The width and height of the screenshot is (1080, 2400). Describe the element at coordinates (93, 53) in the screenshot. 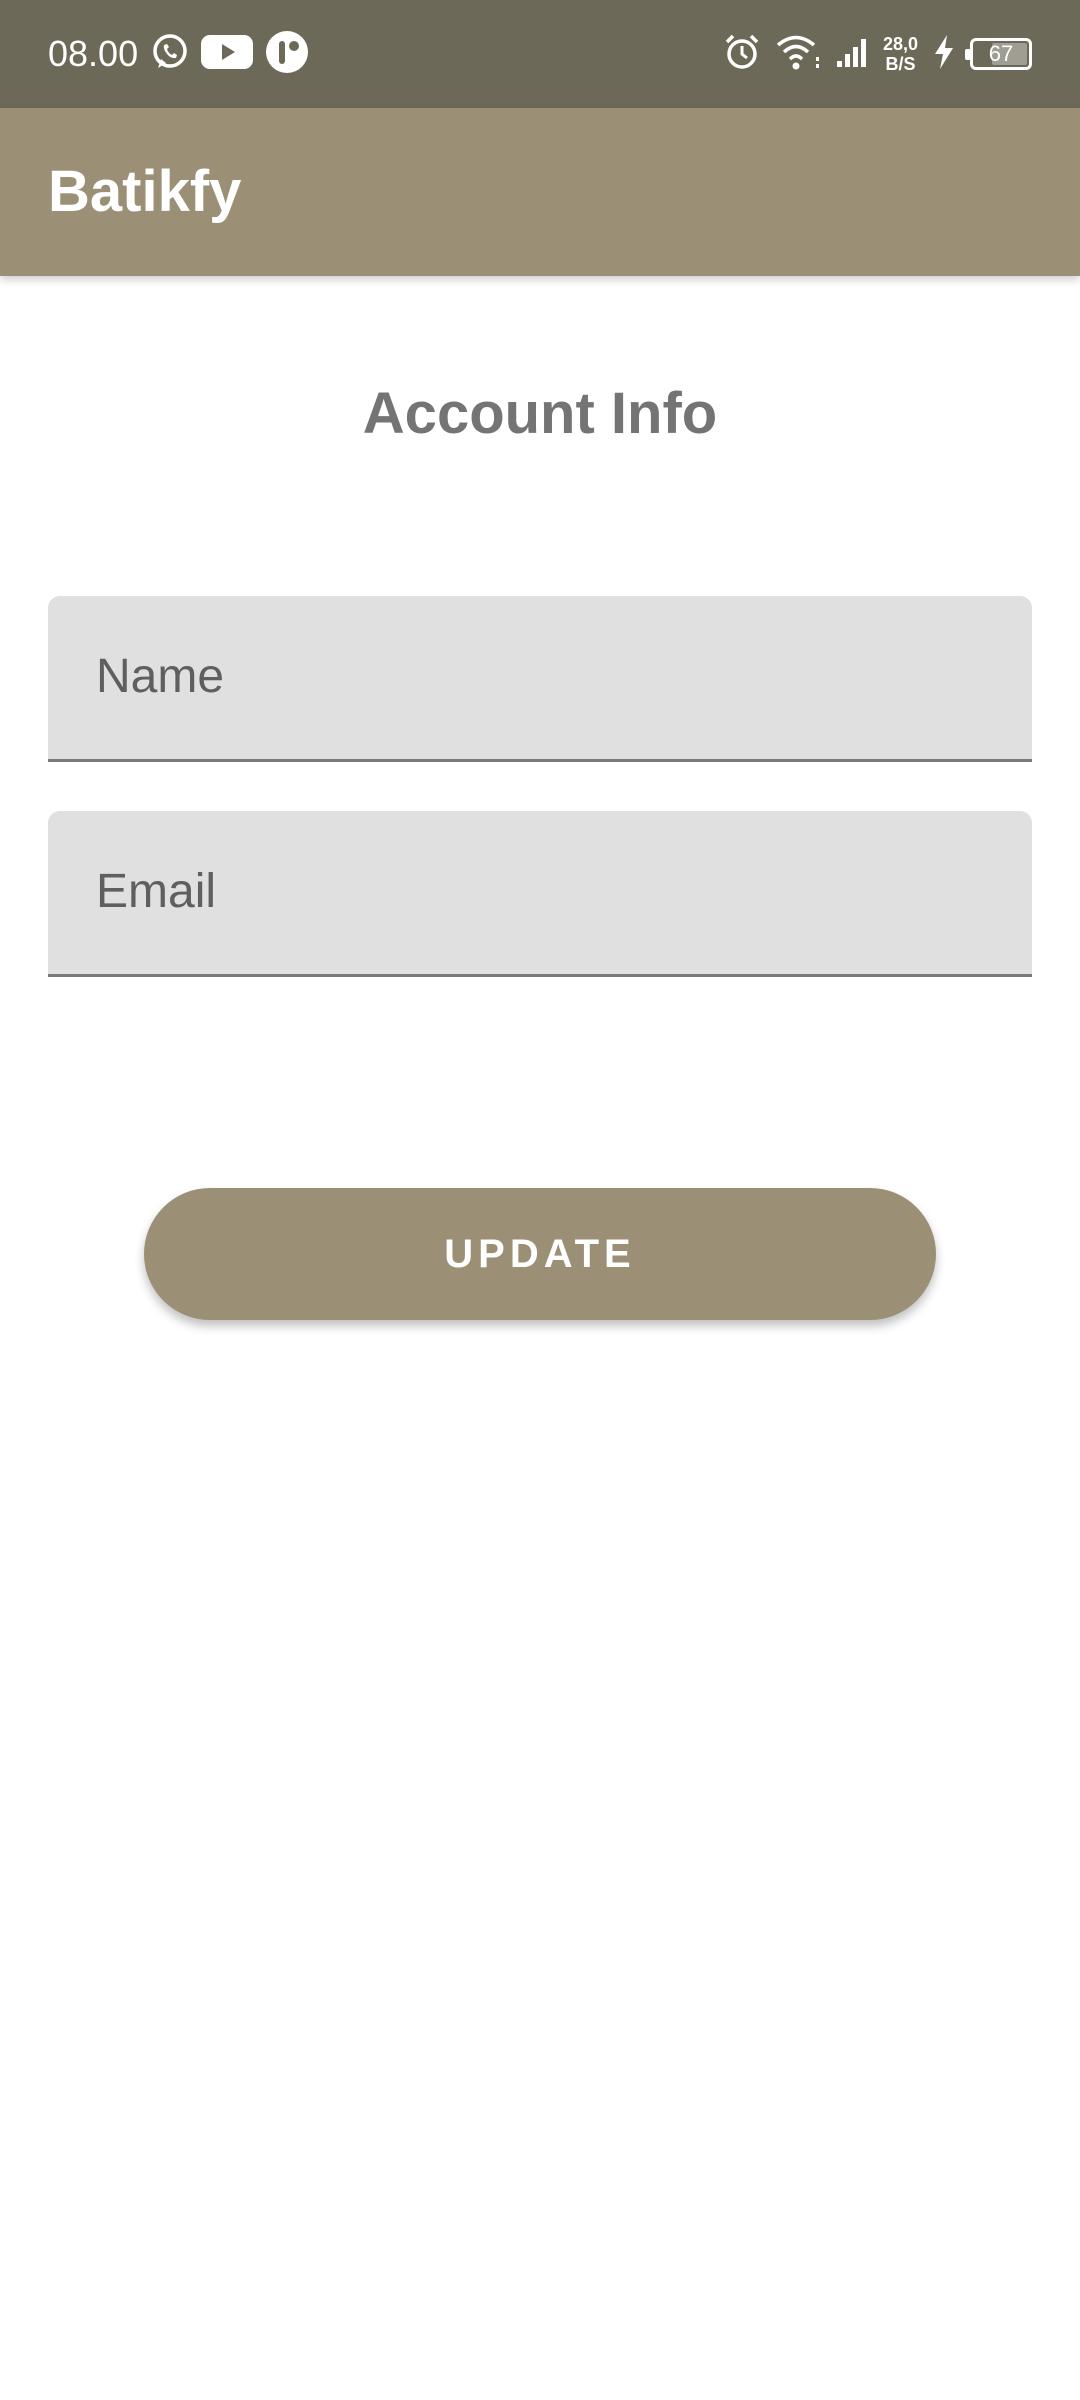

I see `status-time: 08.00` at that location.